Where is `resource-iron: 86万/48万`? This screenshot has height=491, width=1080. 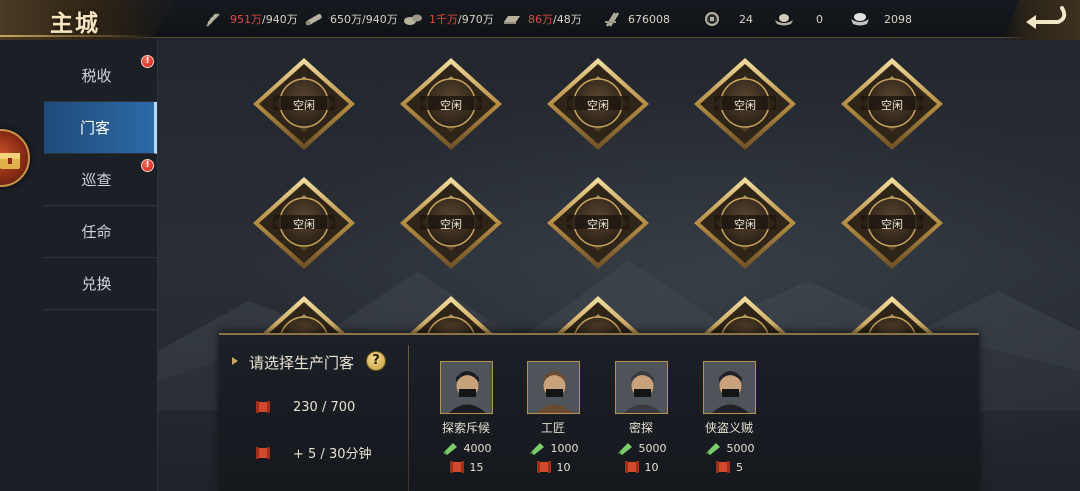 resource-iron: 86万/48万 is located at coordinates (542, 19).